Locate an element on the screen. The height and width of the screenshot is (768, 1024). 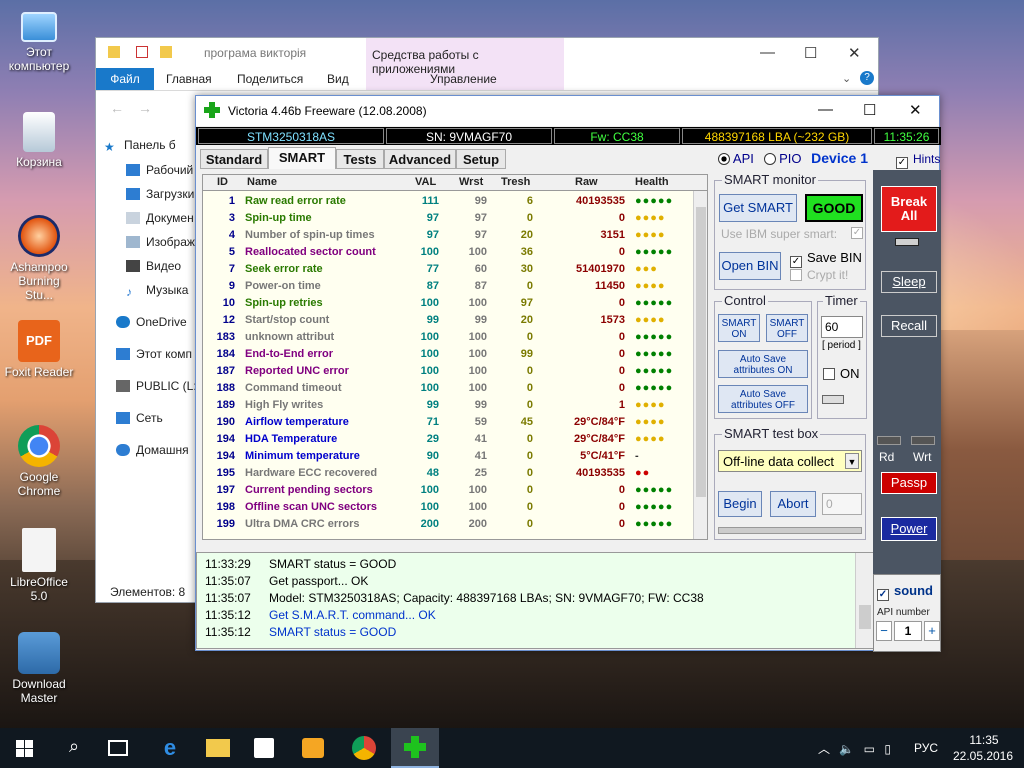
help-icon: ? is located at coordinates (867, 78).